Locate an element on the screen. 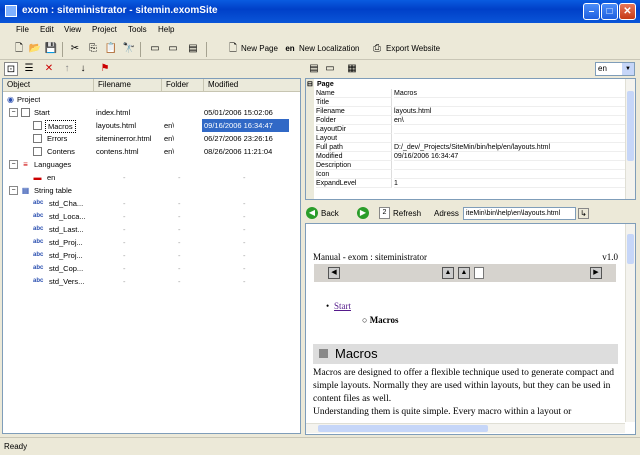 Image resolution: width=640 pixels, height=455 pixels. property-row: Folder en\ is located at coordinates (466, 120).